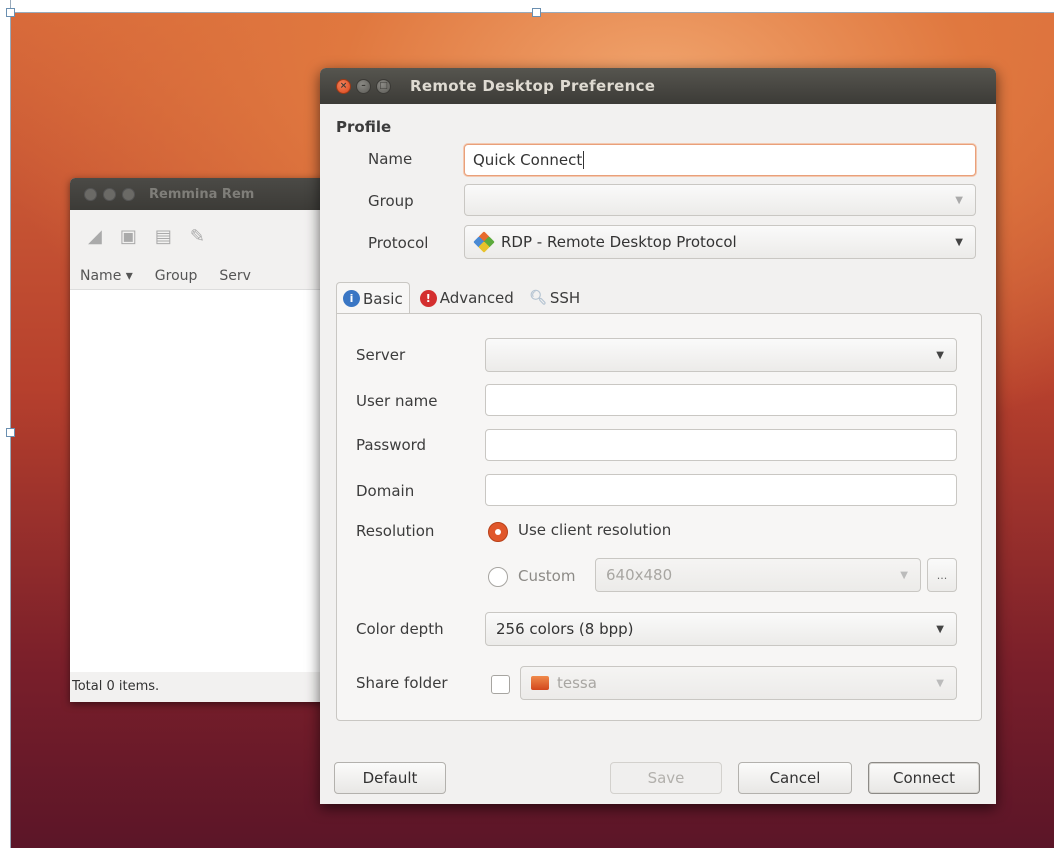  What do you see at coordinates (528, 160) in the screenshot?
I see `name-input-value: Quick Connect` at bounding box center [528, 160].